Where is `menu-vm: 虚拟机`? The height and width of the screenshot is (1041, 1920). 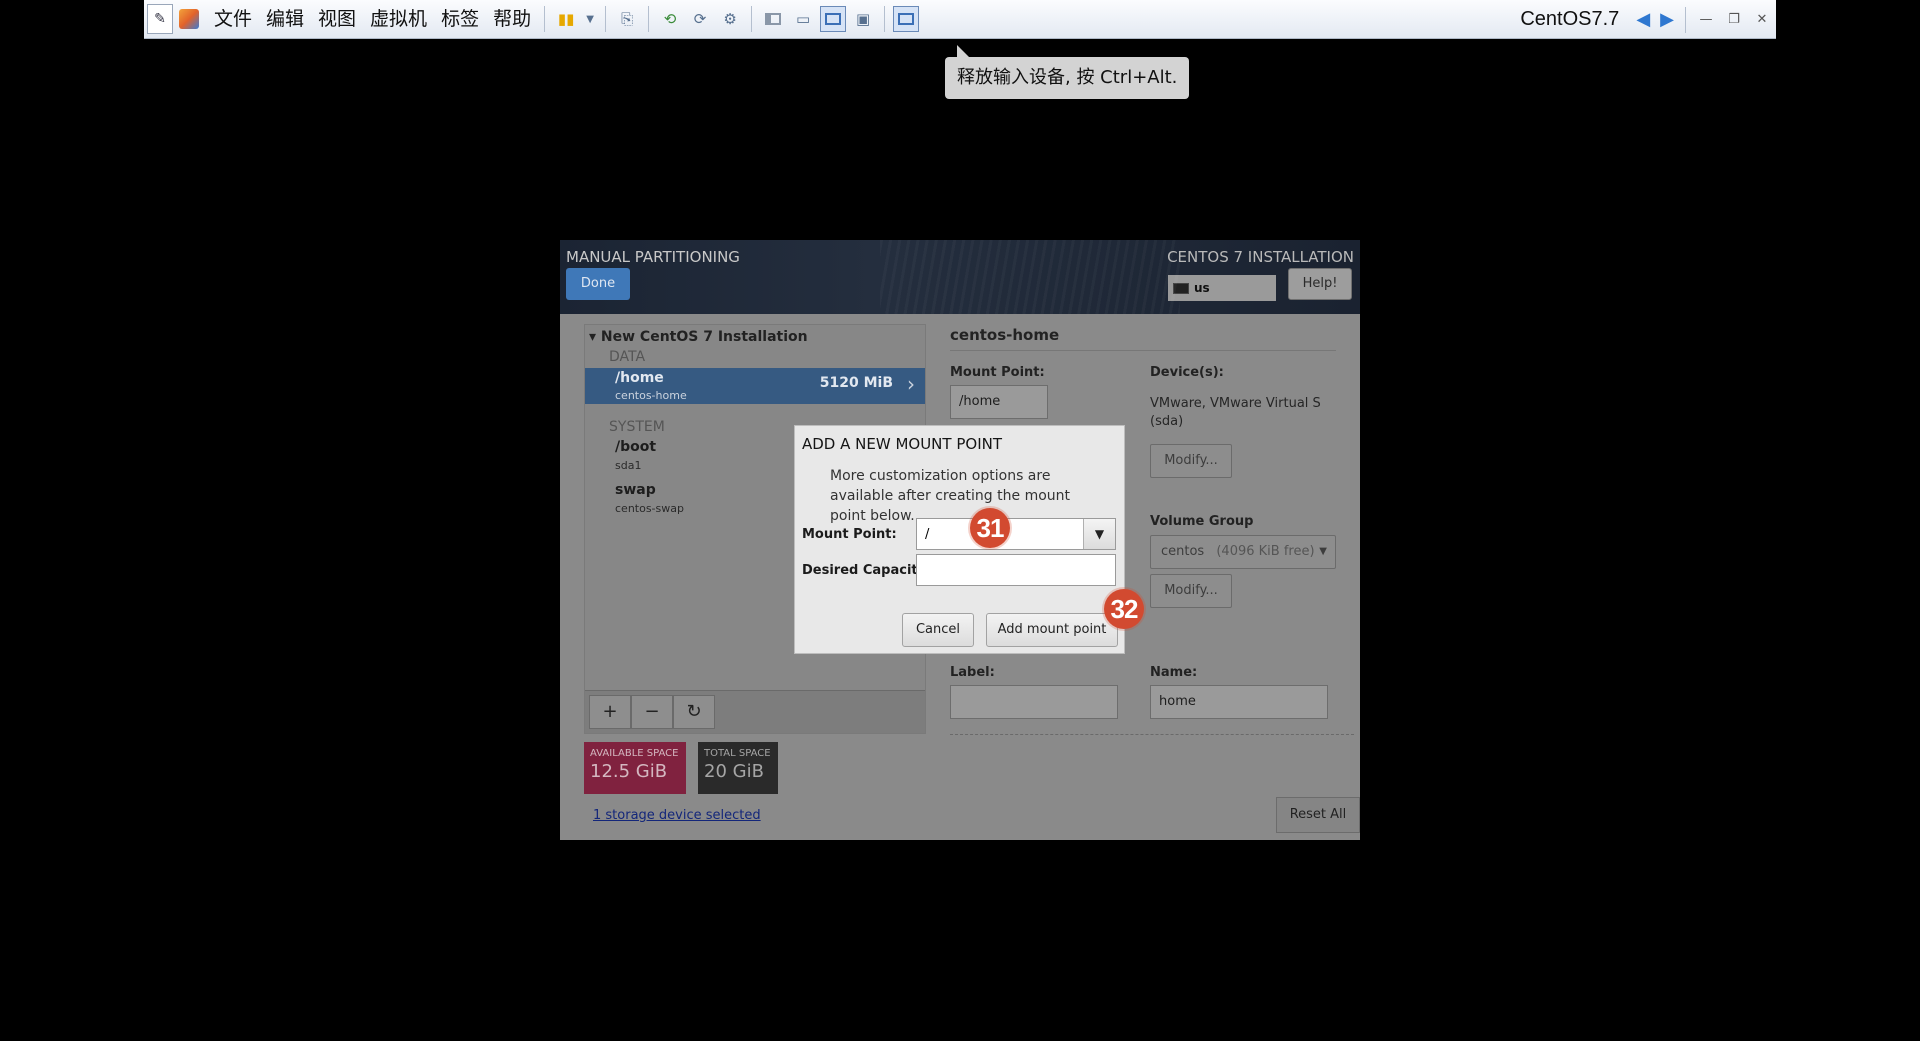
menu-vm: 虚拟机 is located at coordinates (398, 19).